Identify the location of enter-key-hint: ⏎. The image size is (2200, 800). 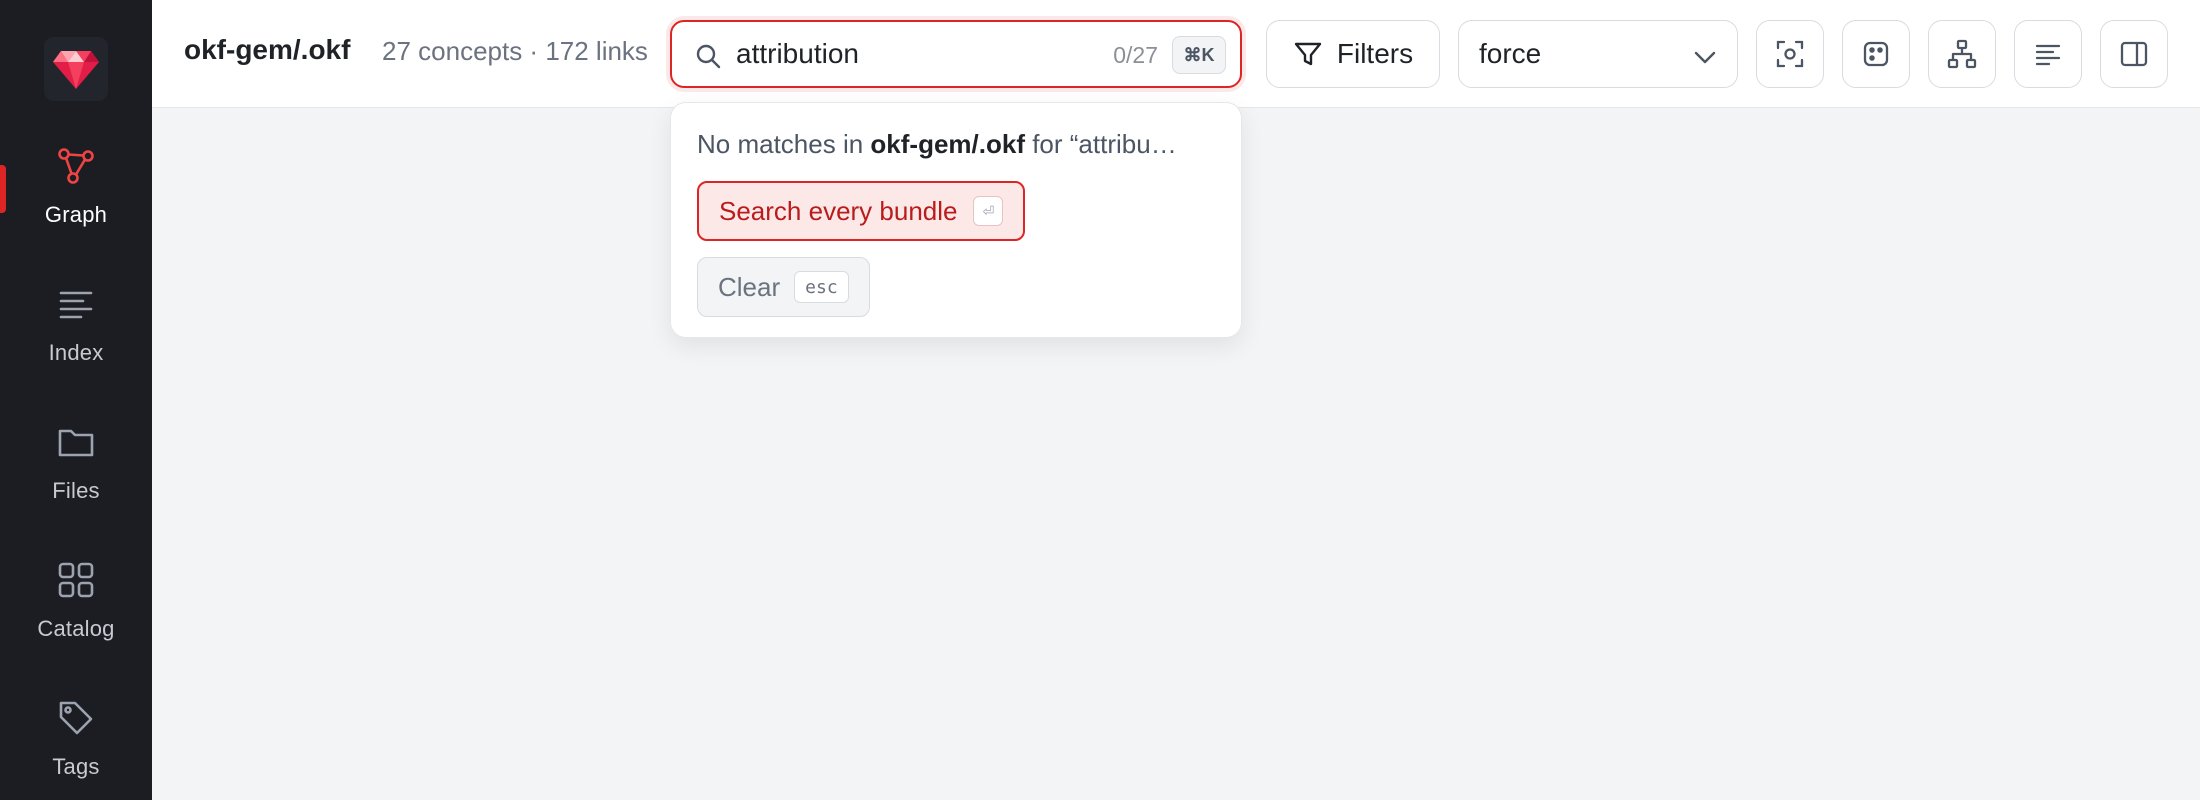
(988, 211).